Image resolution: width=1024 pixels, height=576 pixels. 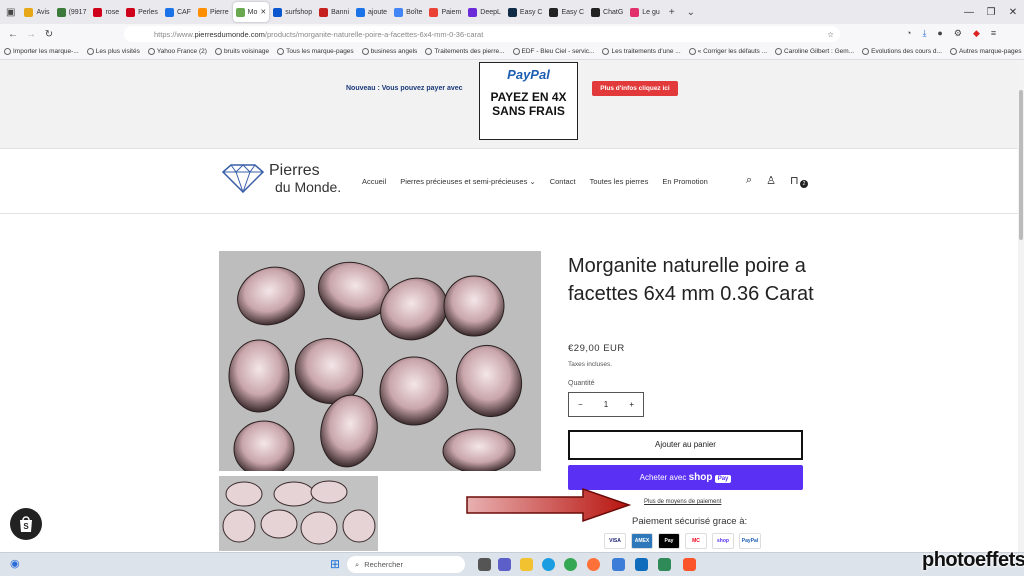 What do you see at coordinates (49, 34) in the screenshot?
I see `reload-icon: ↻` at bounding box center [49, 34].